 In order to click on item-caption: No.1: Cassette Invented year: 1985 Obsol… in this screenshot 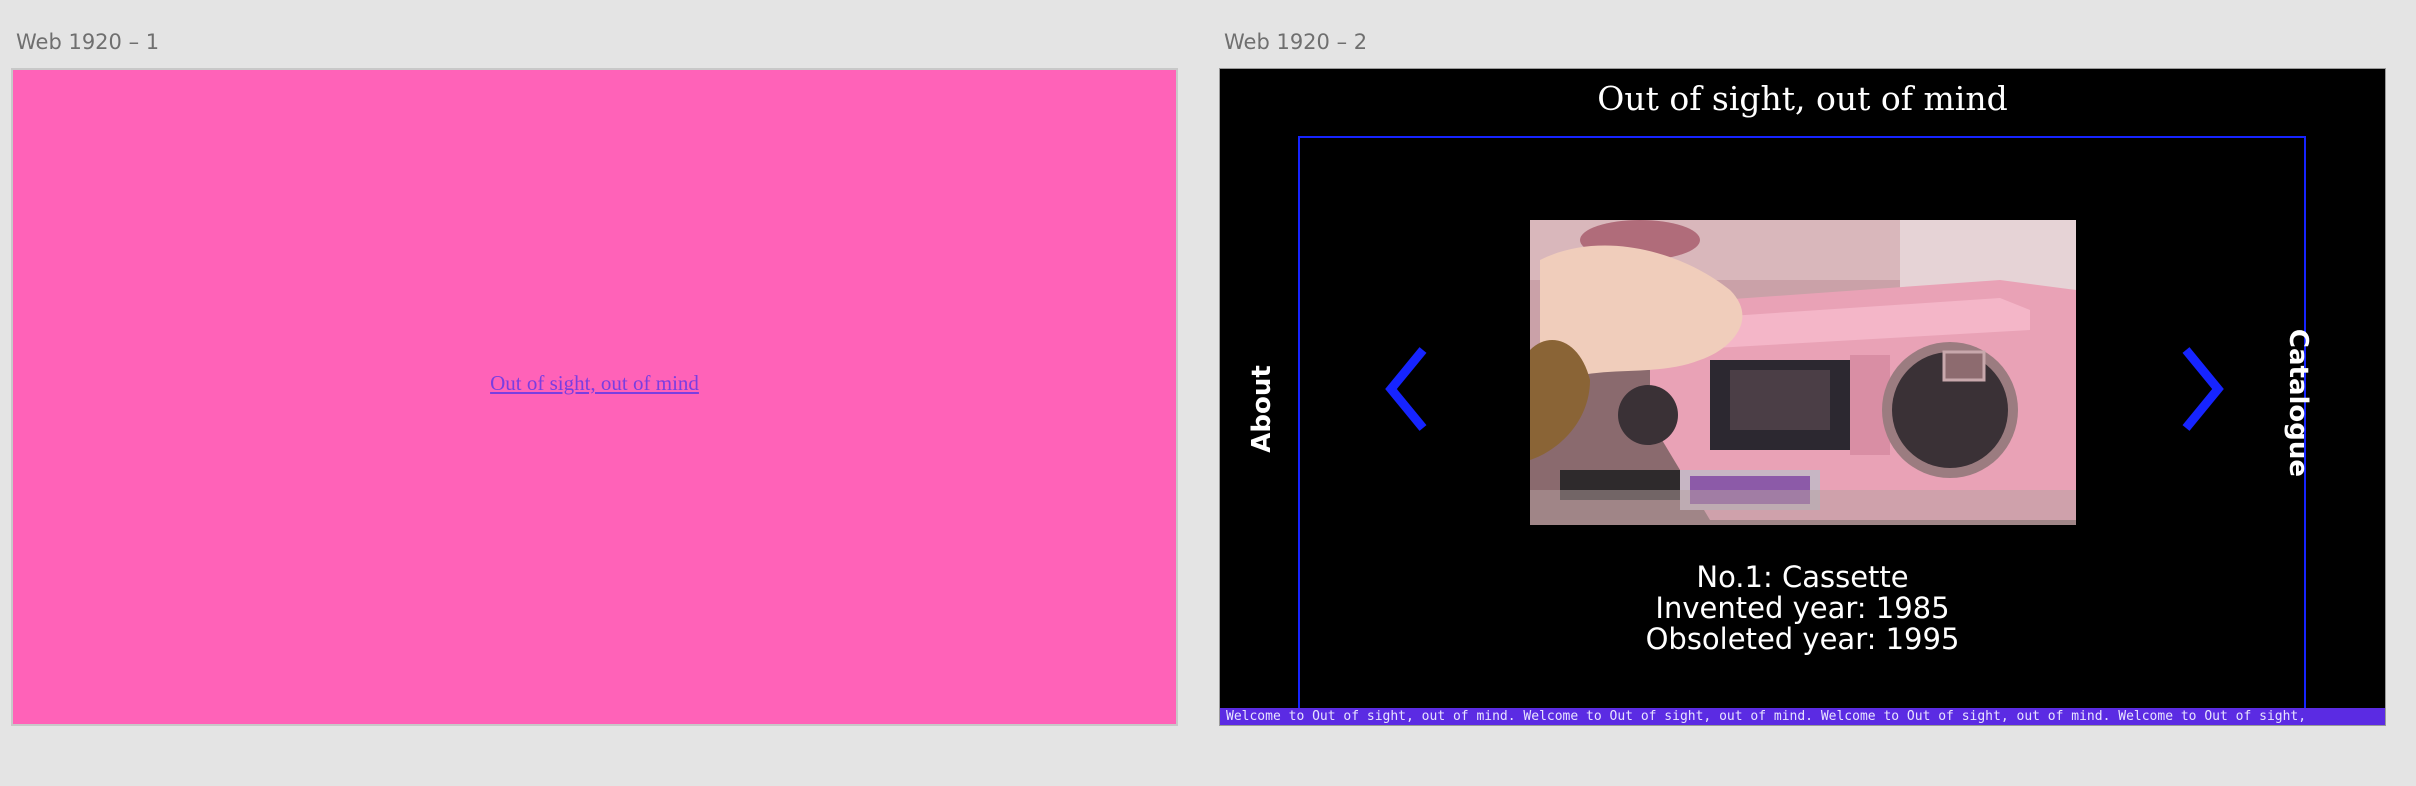, I will do `click(1802, 608)`.